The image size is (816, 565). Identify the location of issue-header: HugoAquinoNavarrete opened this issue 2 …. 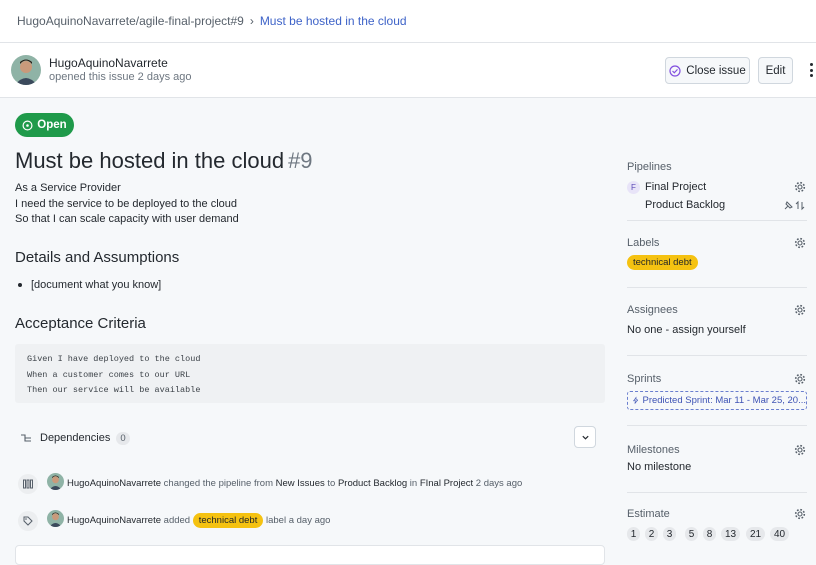
(408, 70).